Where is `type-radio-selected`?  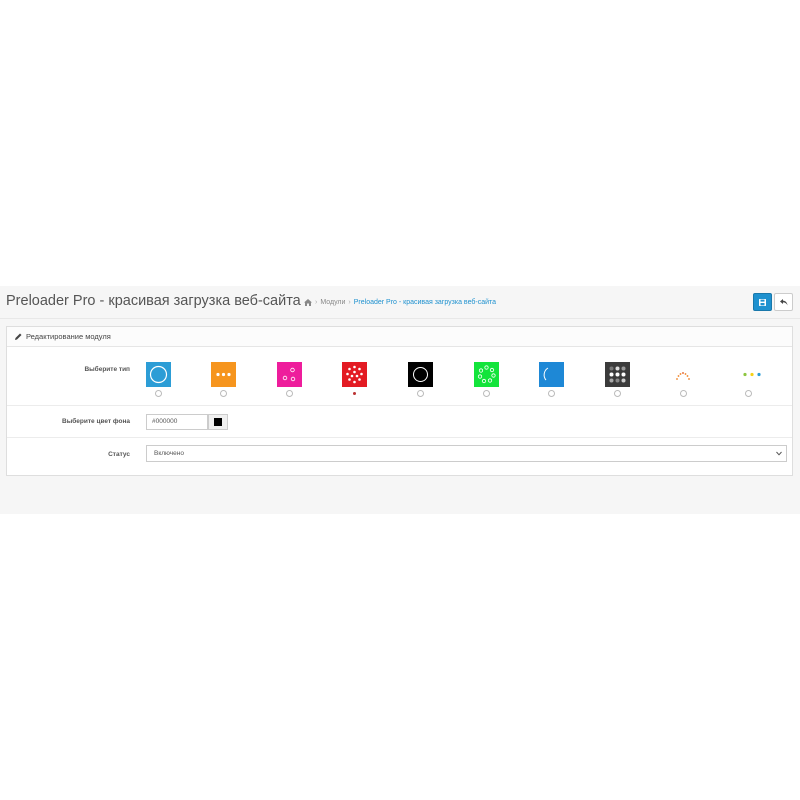 type-radio-selected is located at coordinates (354, 393).